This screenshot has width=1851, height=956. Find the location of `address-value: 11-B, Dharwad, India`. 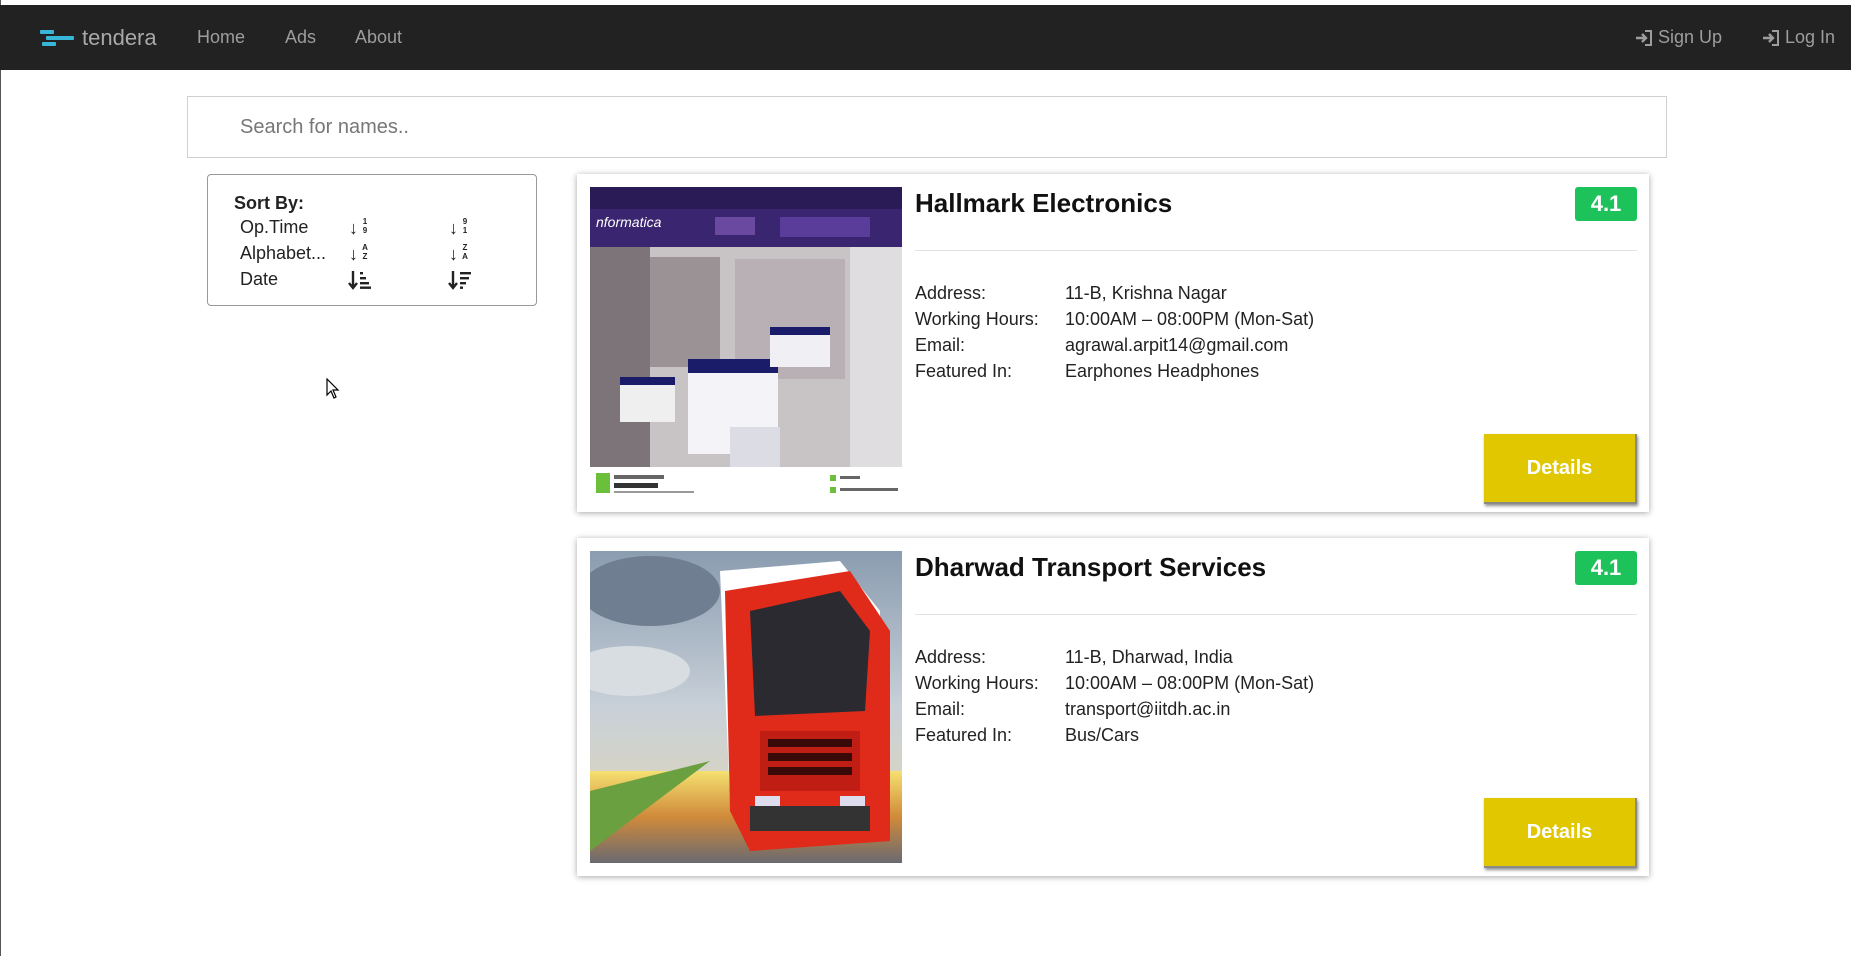

address-value: 11-B, Dharwad, India is located at coordinates (1149, 657).